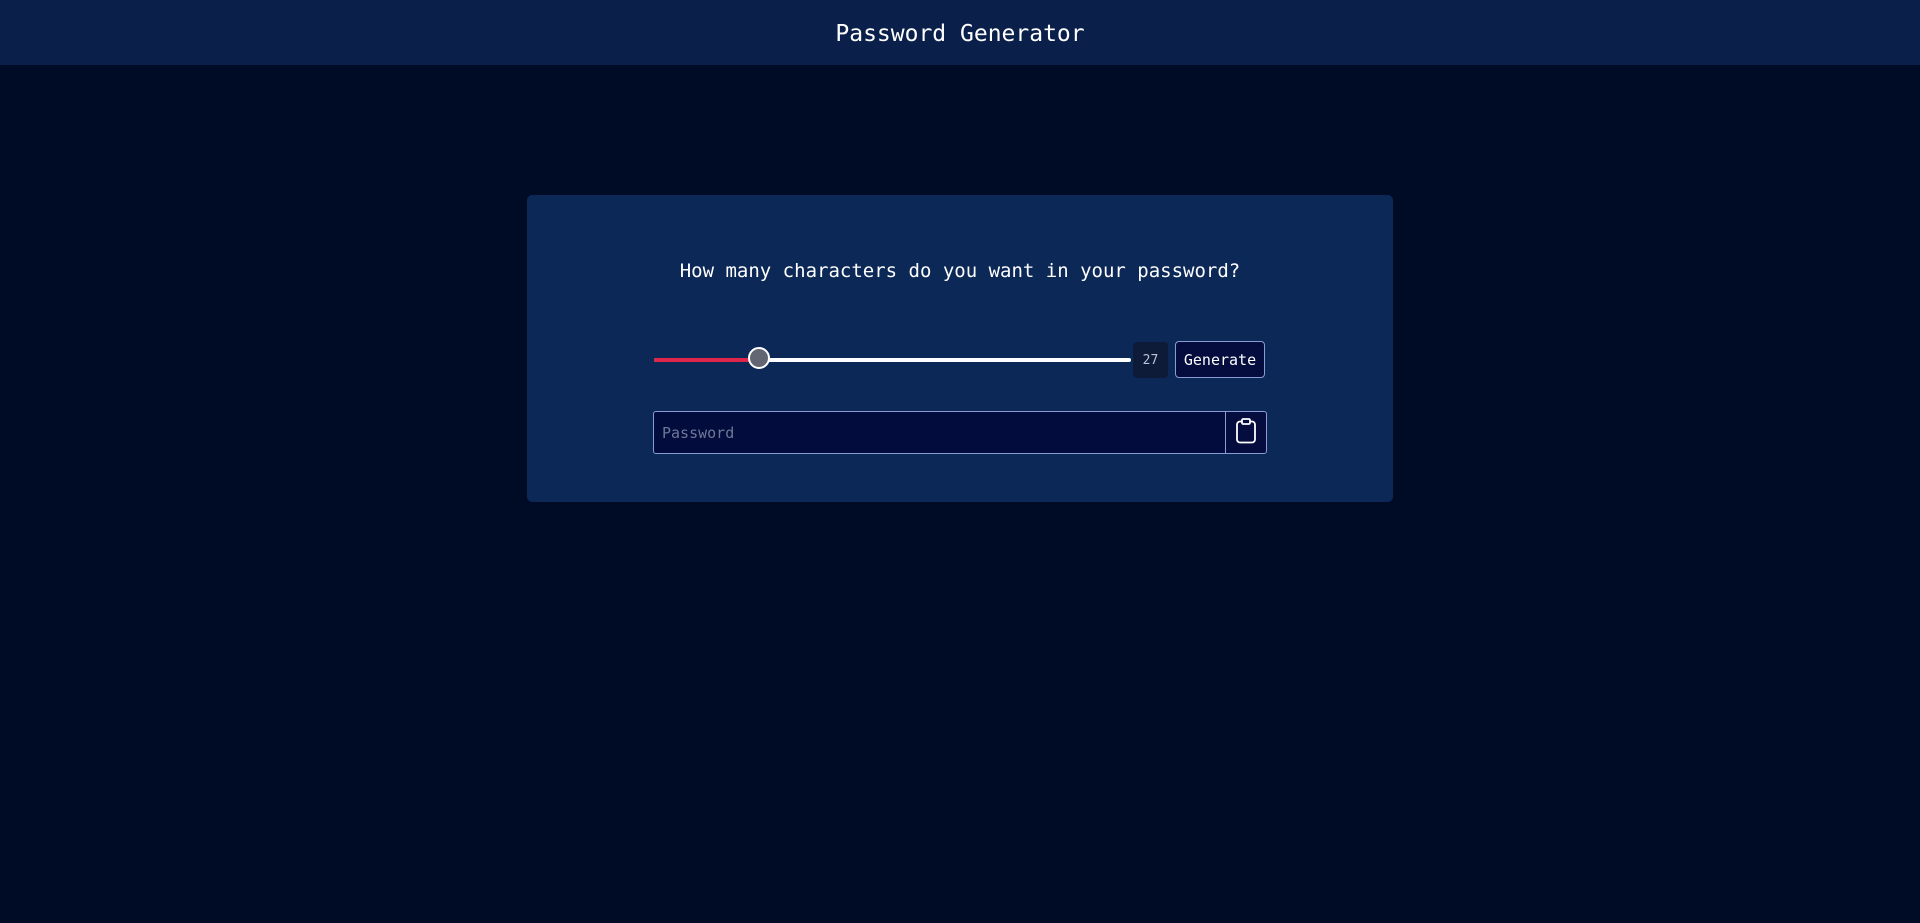 This screenshot has width=1920, height=923. I want to click on slider-thumb, so click(758, 358).